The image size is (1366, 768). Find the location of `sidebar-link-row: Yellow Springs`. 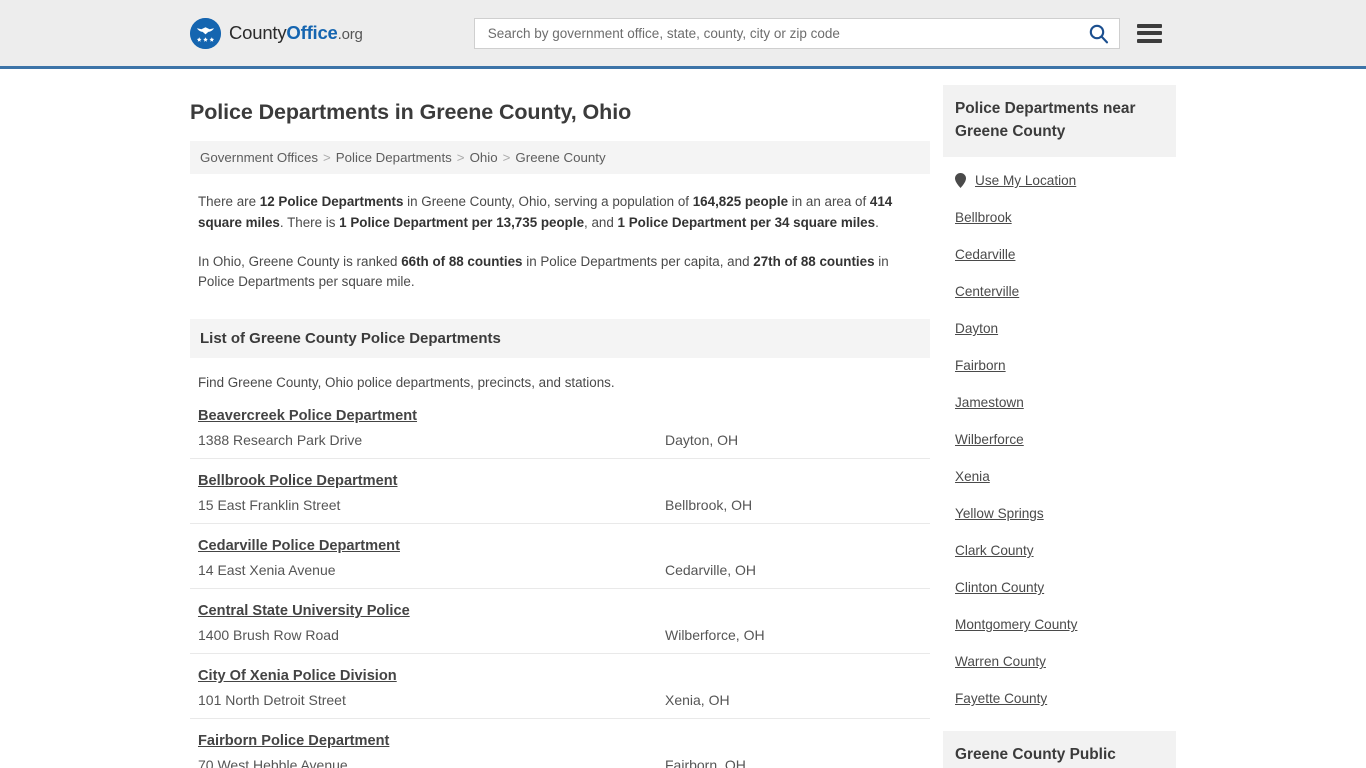

sidebar-link-row: Yellow Springs is located at coordinates (1059, 513).